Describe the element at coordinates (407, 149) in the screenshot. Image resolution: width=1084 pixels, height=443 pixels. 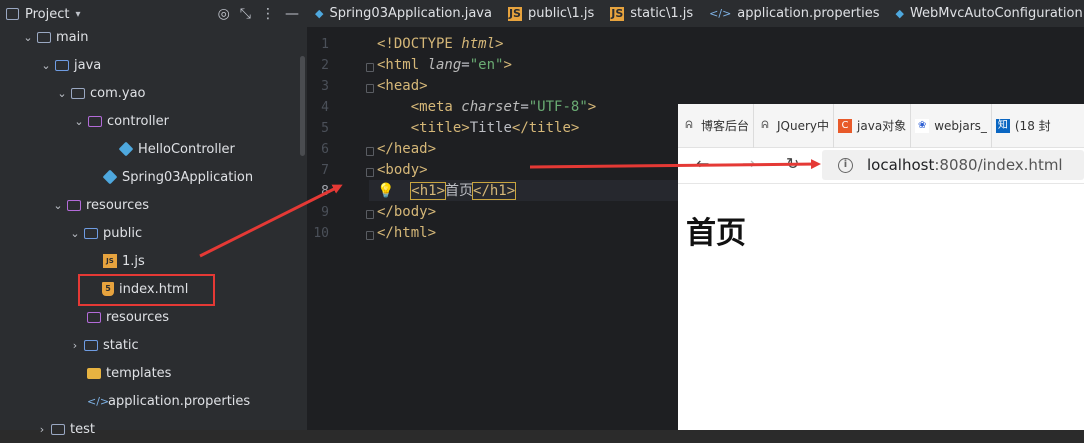
I see `code-line-6: </head>` at that location.